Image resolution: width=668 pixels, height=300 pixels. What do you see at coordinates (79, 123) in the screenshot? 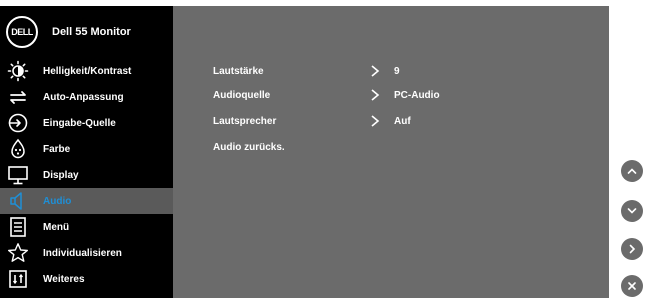
I see `sidebar-item-label: Eingabe-Quelle` at bounding box center [79, 123].